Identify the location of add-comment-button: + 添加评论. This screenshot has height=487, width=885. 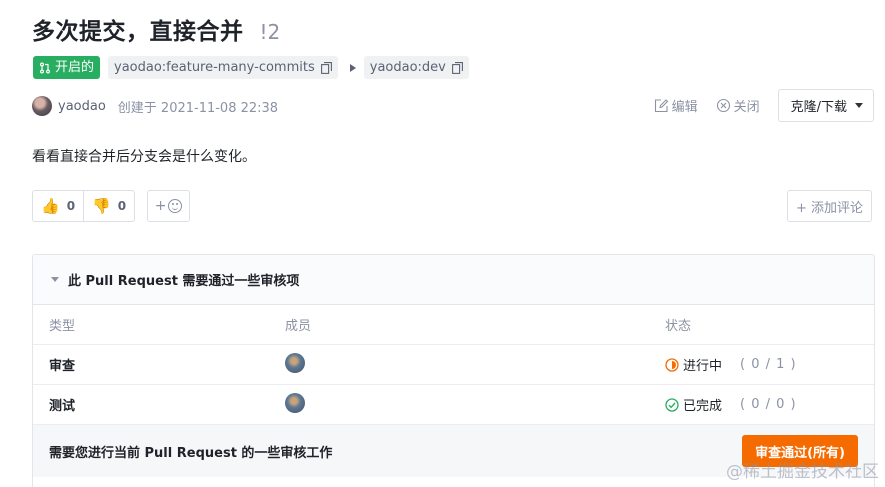
(829, 206).